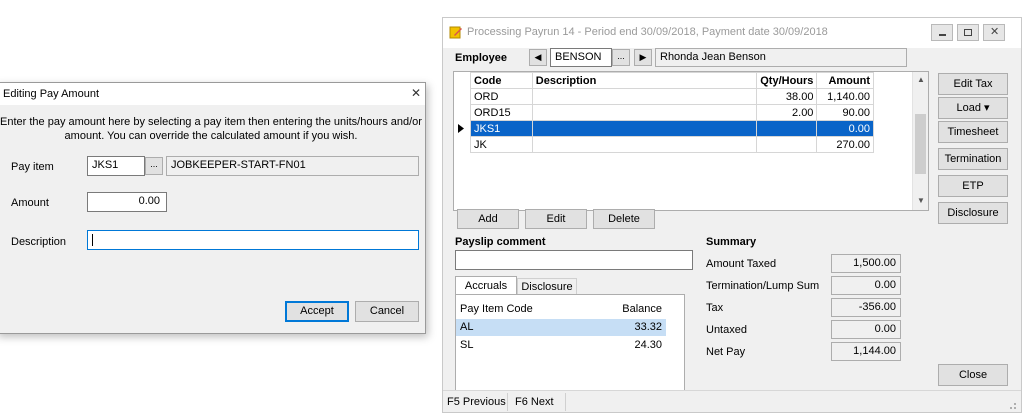 Image resolution: width=1024 pixels, height=415 pixels. I want to click on close-icon: ✕, so click(995, 32).